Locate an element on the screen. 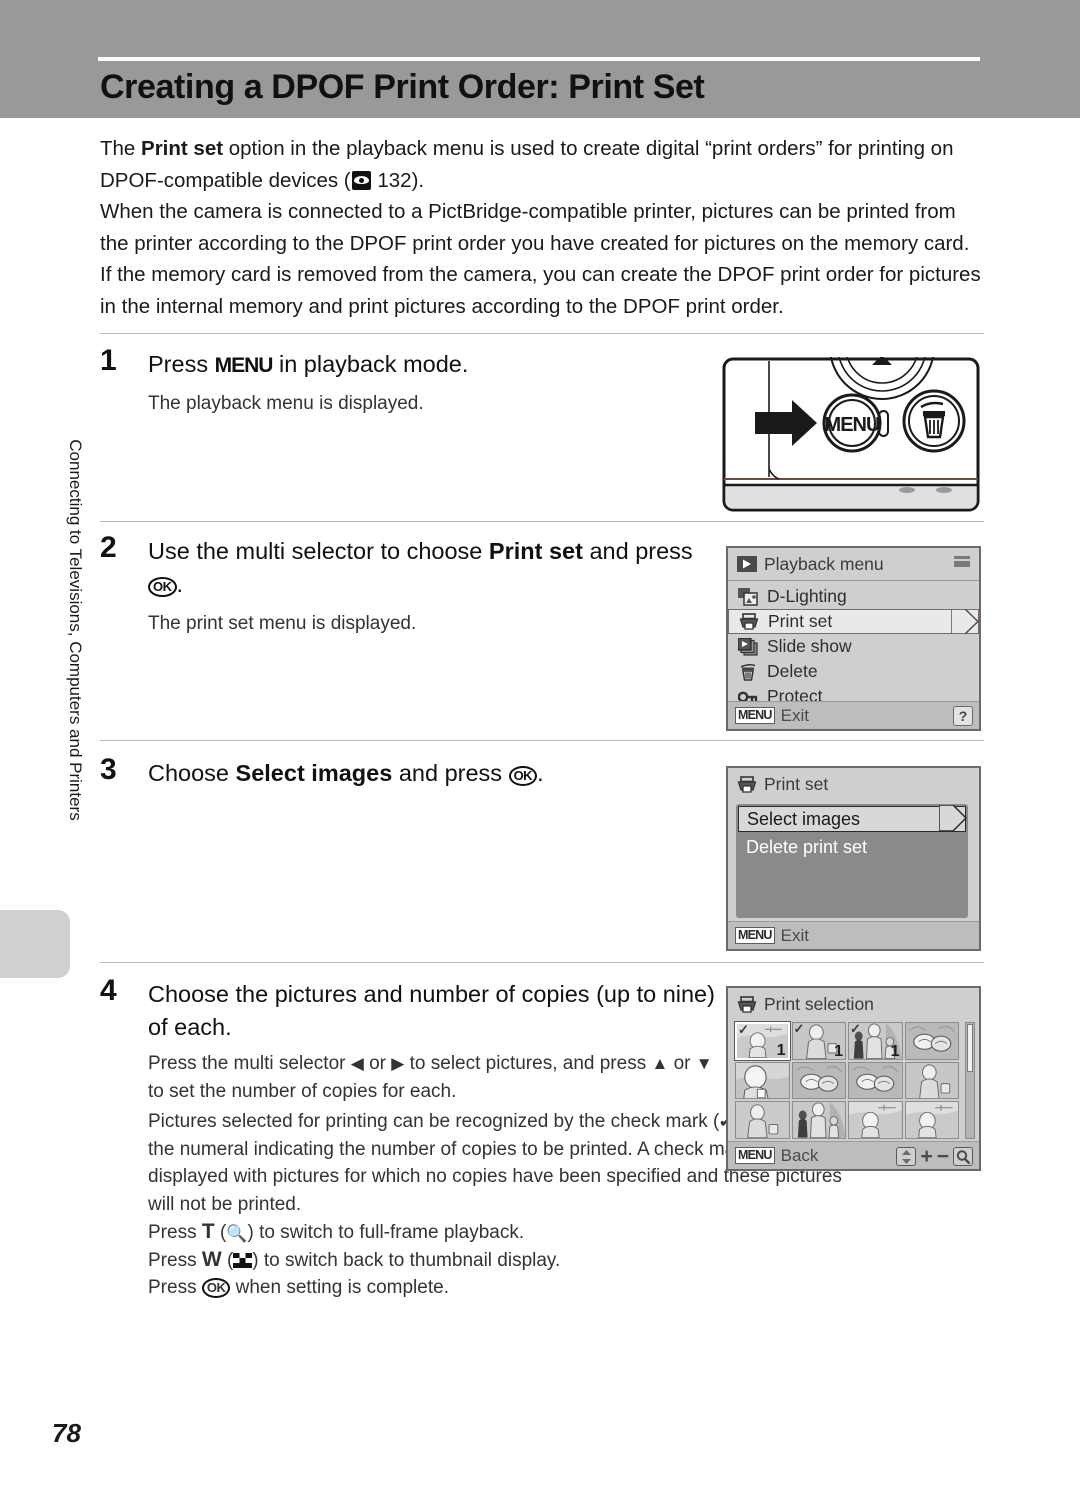  up-down-selector-icon is located at coordinates (906, 1156).